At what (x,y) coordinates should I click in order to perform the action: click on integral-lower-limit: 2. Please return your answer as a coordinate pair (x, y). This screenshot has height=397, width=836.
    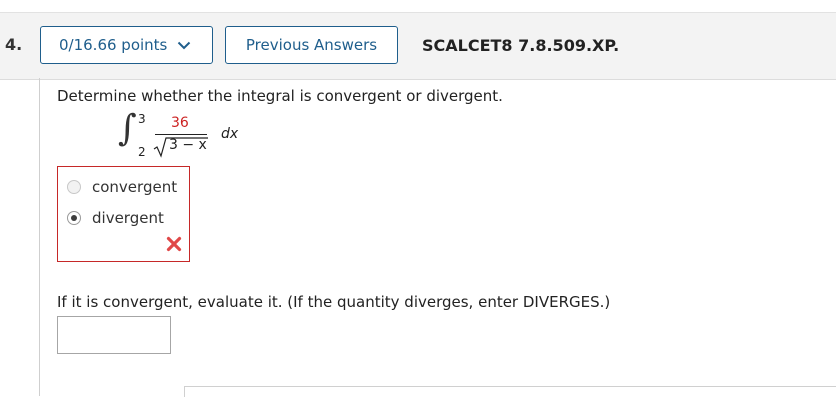
    Looking at the image, I should click on (142, 152).